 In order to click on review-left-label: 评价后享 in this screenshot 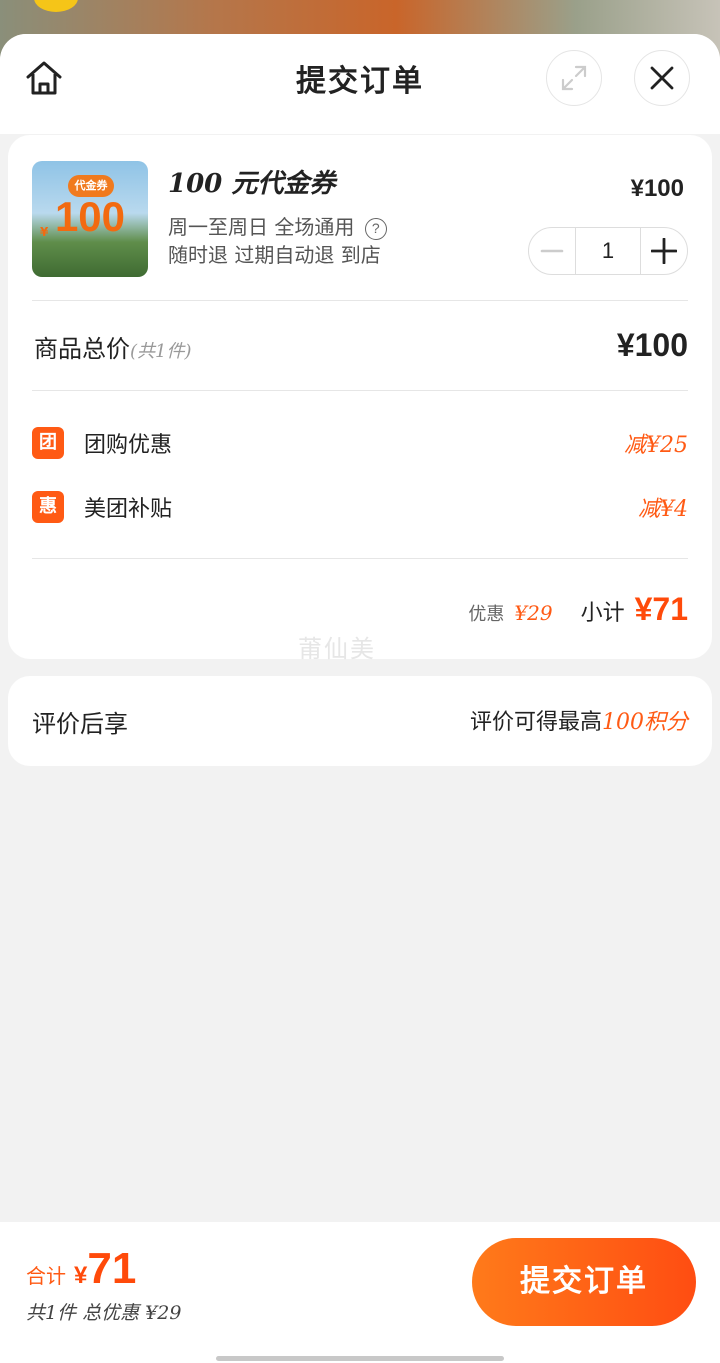, I will do `click(80, 724)`.